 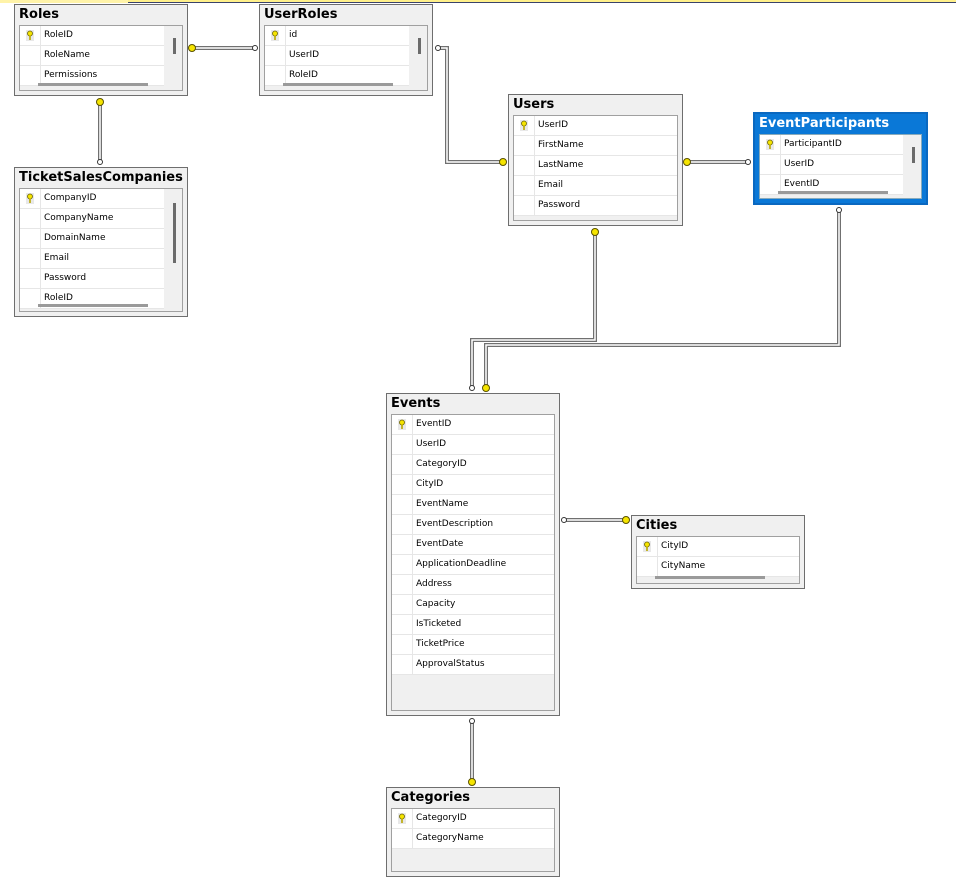 I want to click on column-row: IsTicketed, so click(x=473, y=625).